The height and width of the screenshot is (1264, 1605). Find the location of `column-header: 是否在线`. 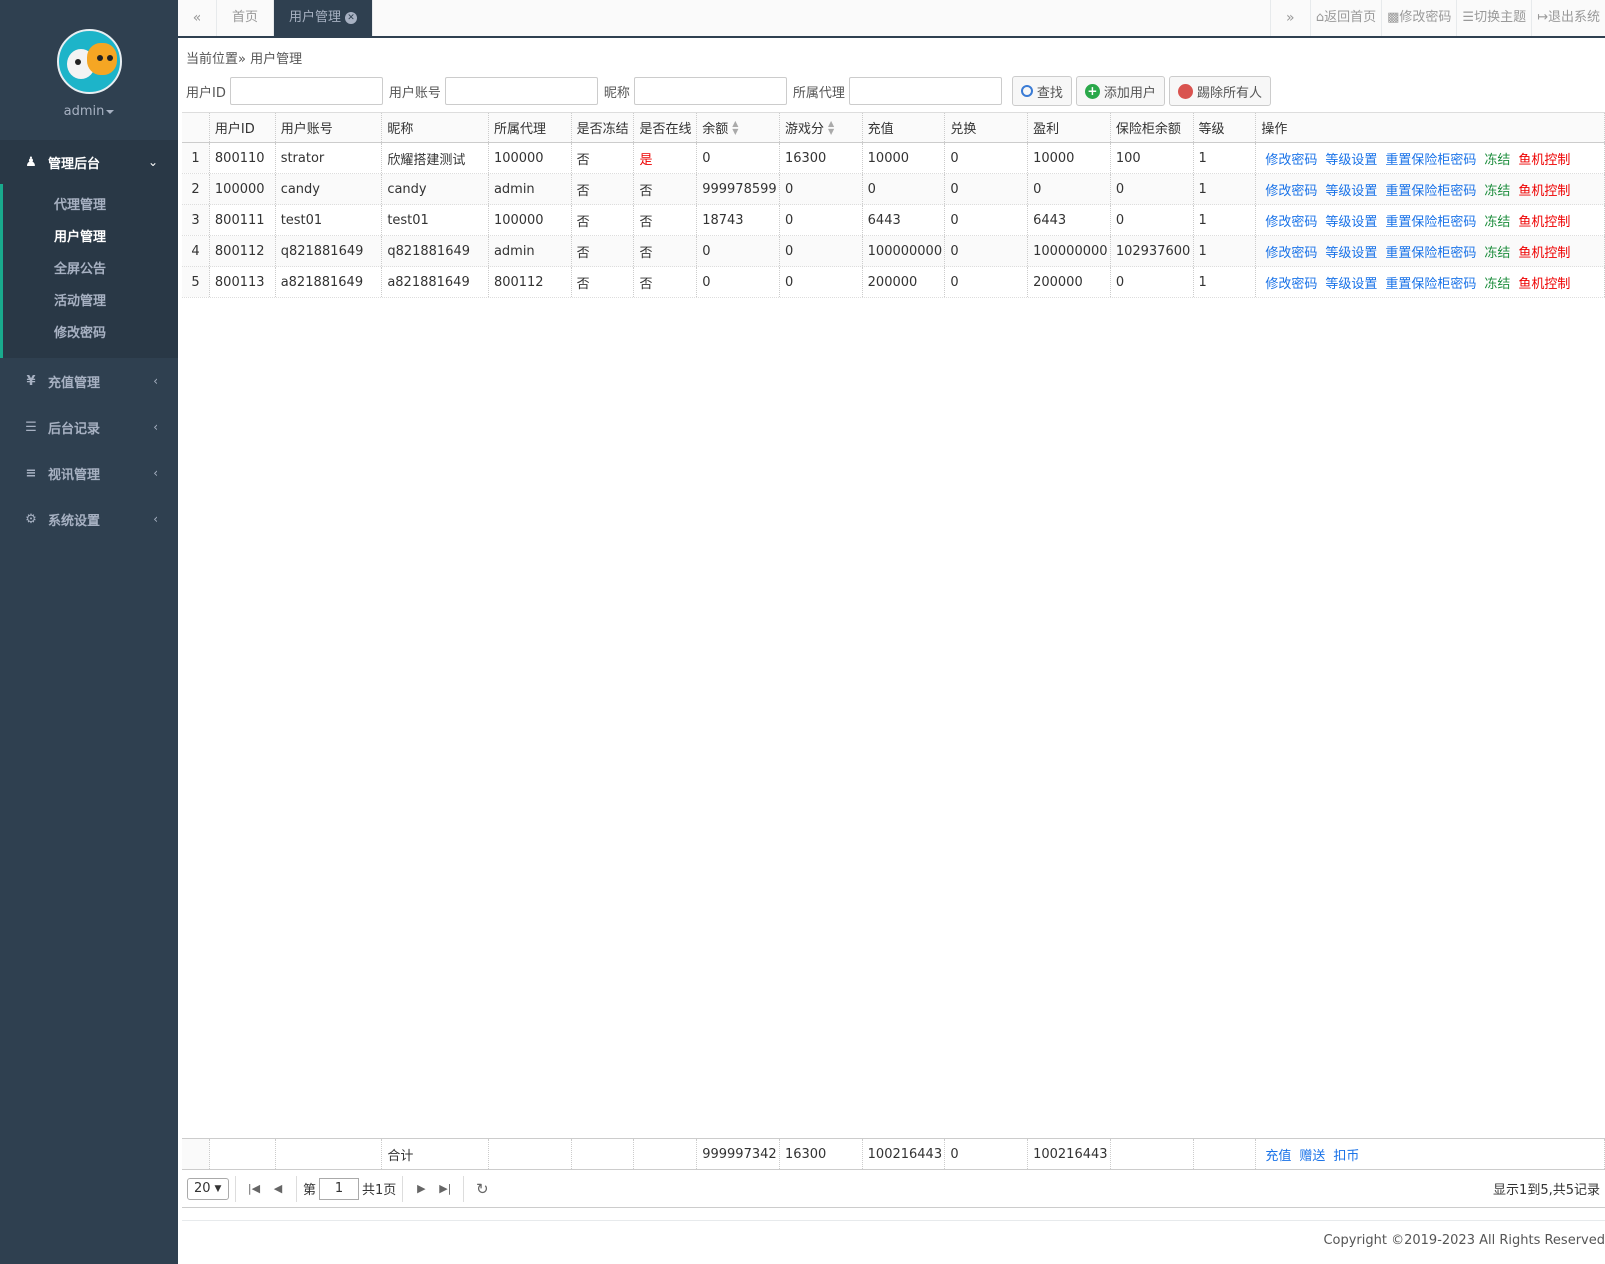

column-header: 是否在线 is located at coordinates (666, 127).